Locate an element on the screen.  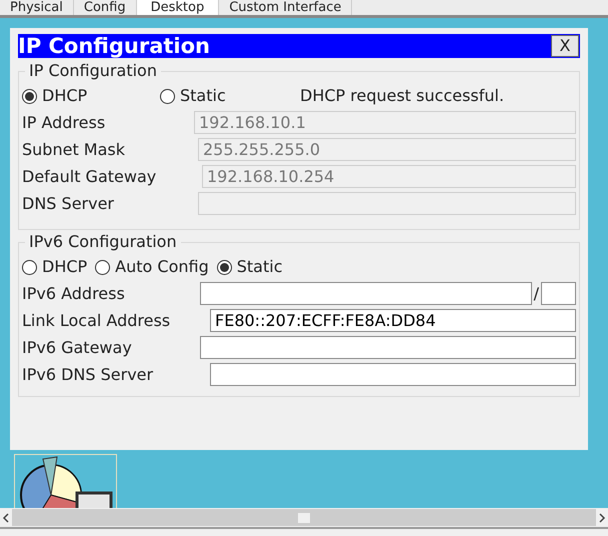
scroll-left-icon is located at coordinates (6, 517).